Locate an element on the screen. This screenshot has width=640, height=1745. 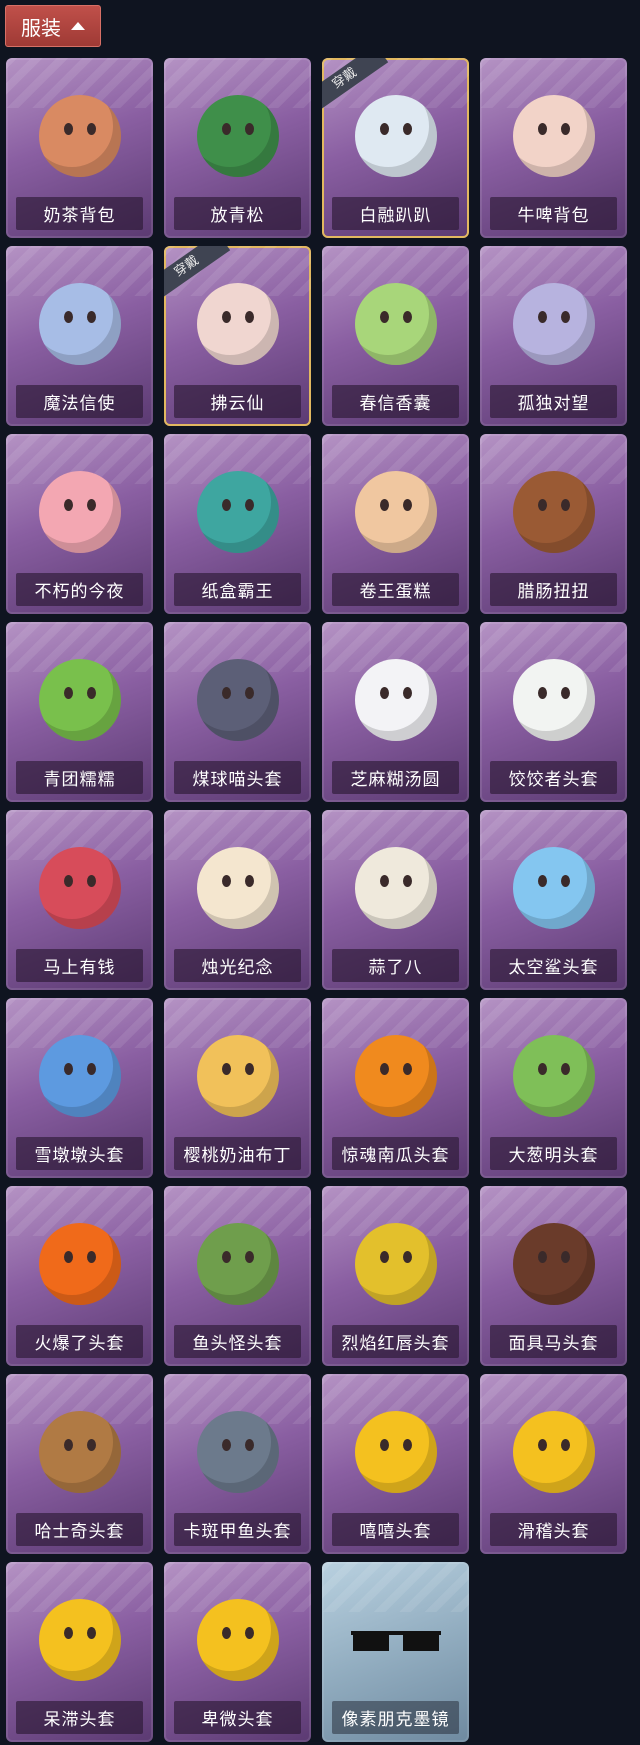
costume-item-card: 樱桃奶油布丁 is located at coordinates (237, 1088).